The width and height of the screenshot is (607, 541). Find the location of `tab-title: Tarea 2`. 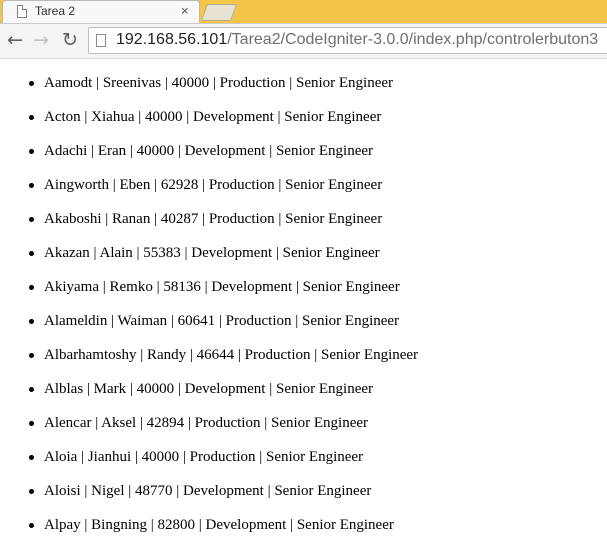

tab-title: Tarea 2 is located at coordinates (55, 11).